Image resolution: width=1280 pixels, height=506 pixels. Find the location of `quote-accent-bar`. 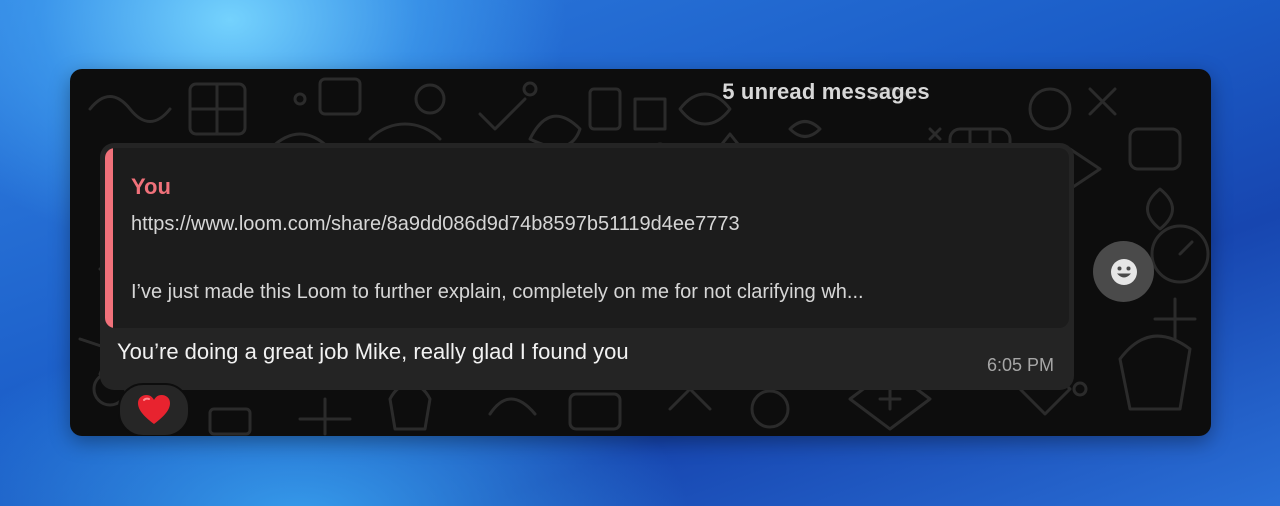

quote-accent-bar is located at coordinates (109, 238).